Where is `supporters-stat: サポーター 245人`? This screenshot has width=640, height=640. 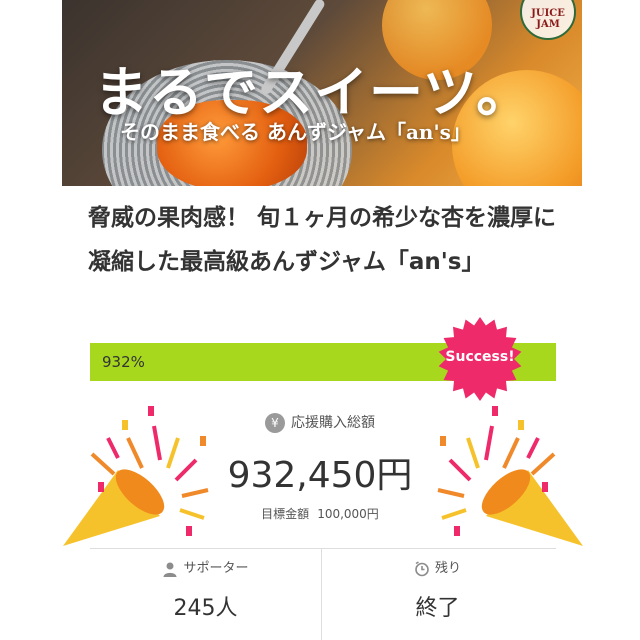
supporters-stat: サポーター 245人 is located at coordinates (205, 590).